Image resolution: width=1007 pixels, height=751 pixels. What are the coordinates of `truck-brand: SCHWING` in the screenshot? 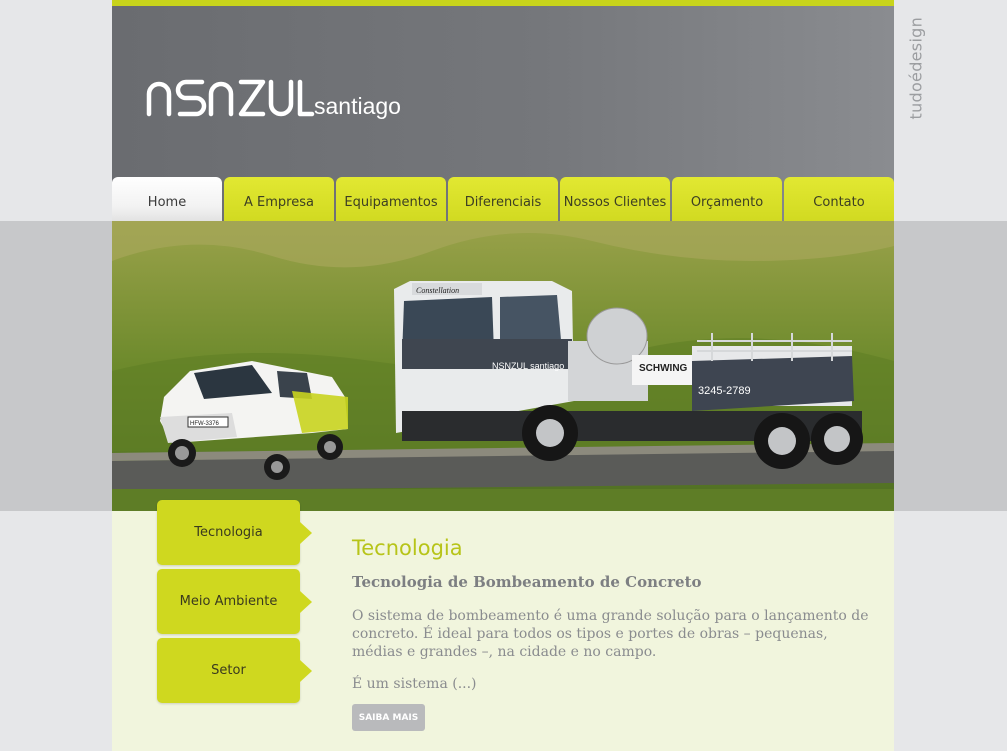 It's located at (663, 368).